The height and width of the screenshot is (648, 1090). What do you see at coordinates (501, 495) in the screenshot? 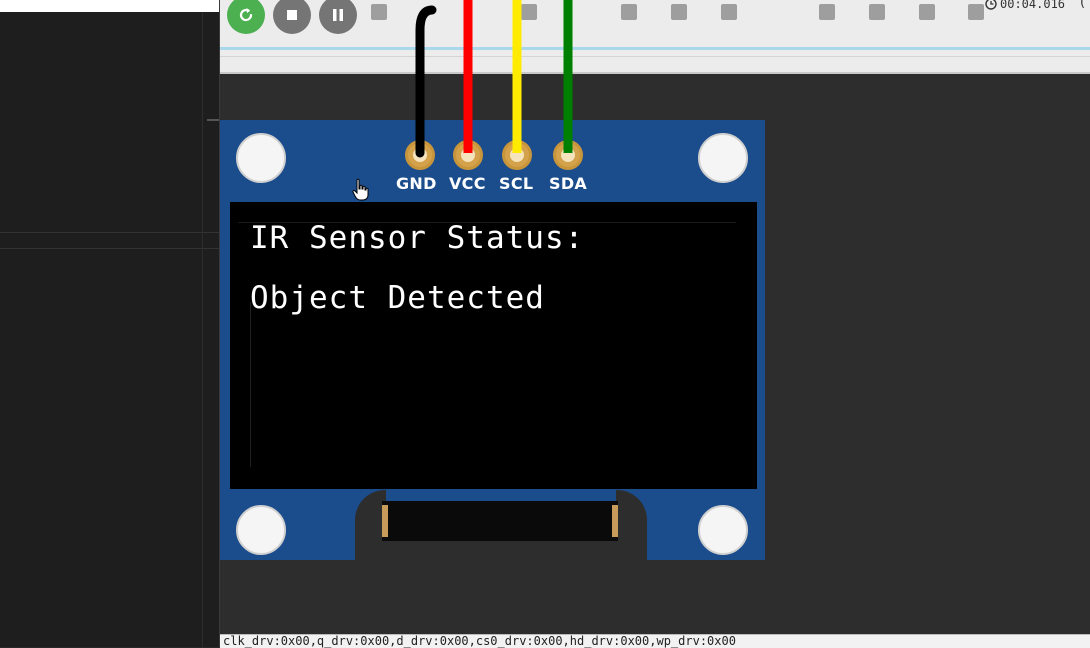
I see `ribbon-bay` at bounding box center [501, 495].